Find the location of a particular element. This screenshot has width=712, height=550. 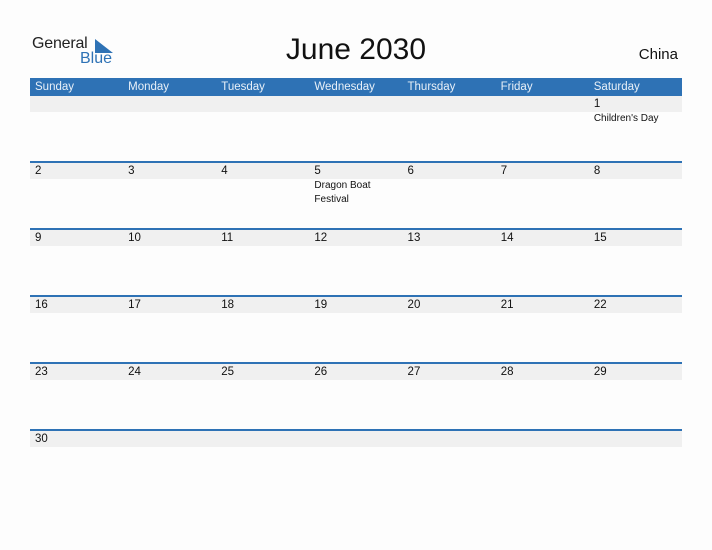

day-number: 12 is located at coordinates (321, 238).